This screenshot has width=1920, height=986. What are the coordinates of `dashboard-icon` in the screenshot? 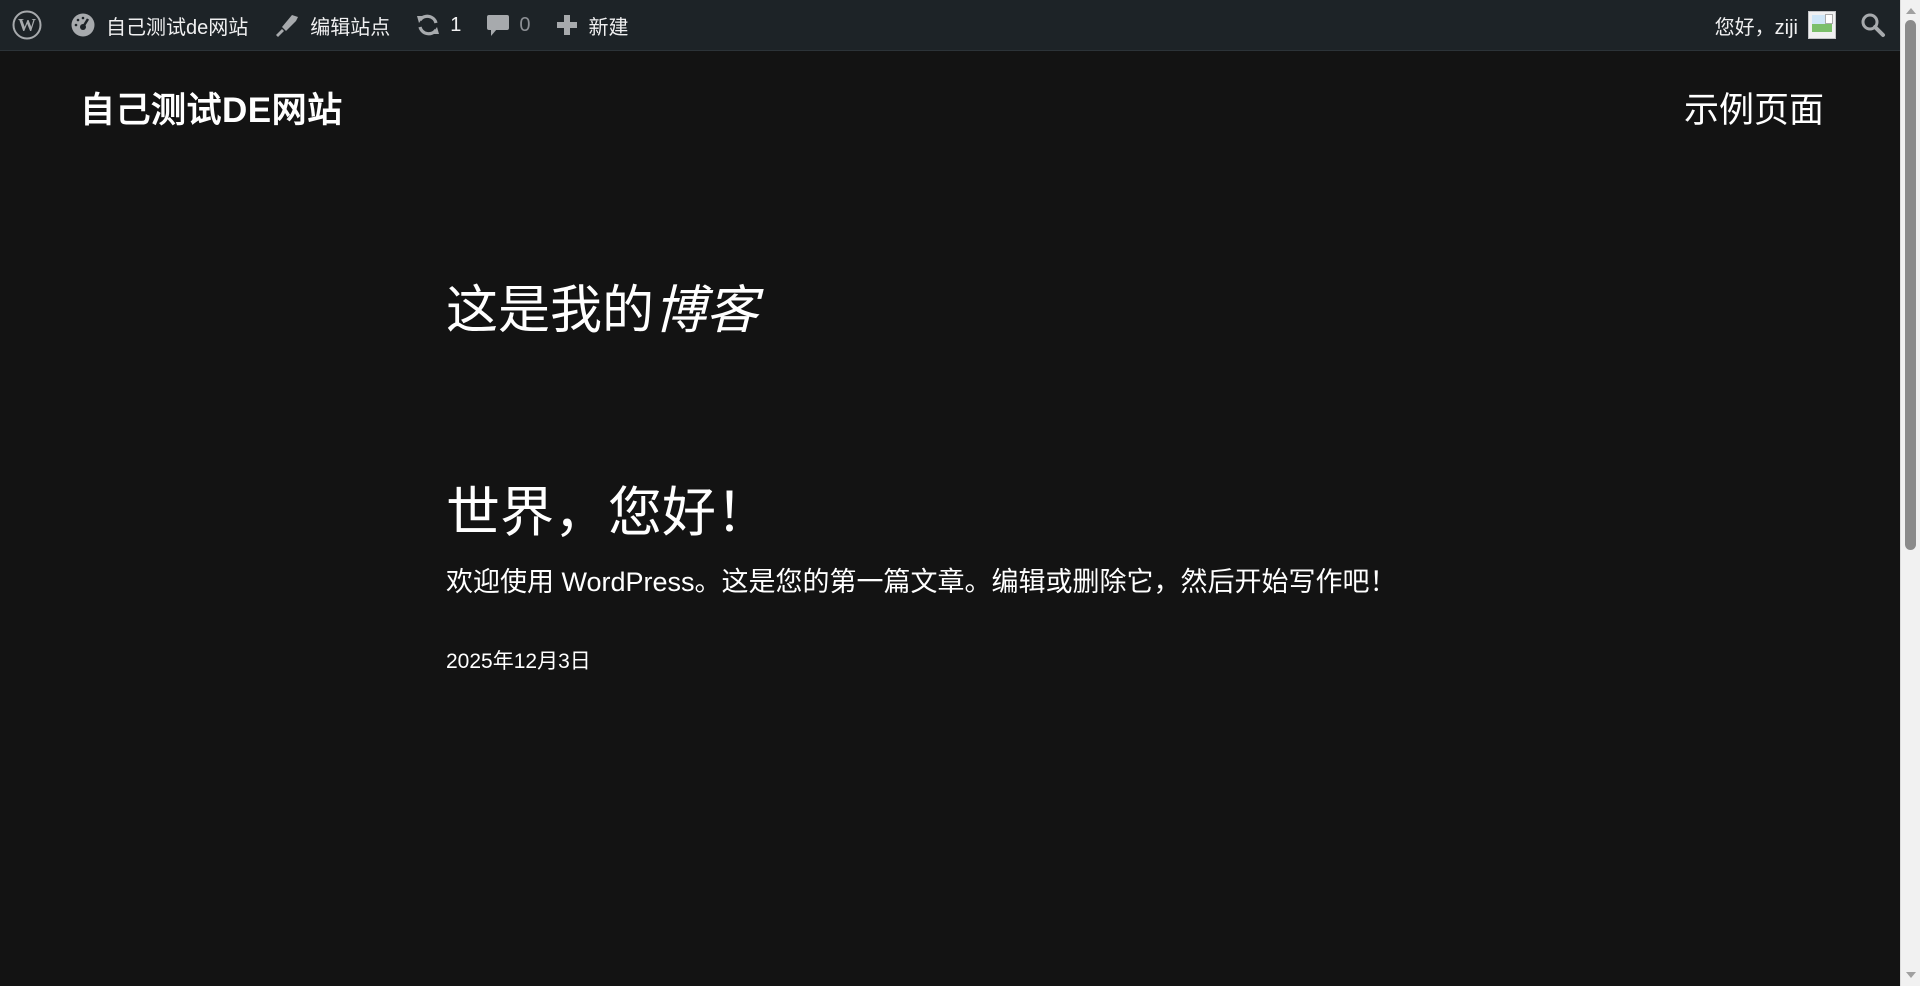 It's located at (83, 25).